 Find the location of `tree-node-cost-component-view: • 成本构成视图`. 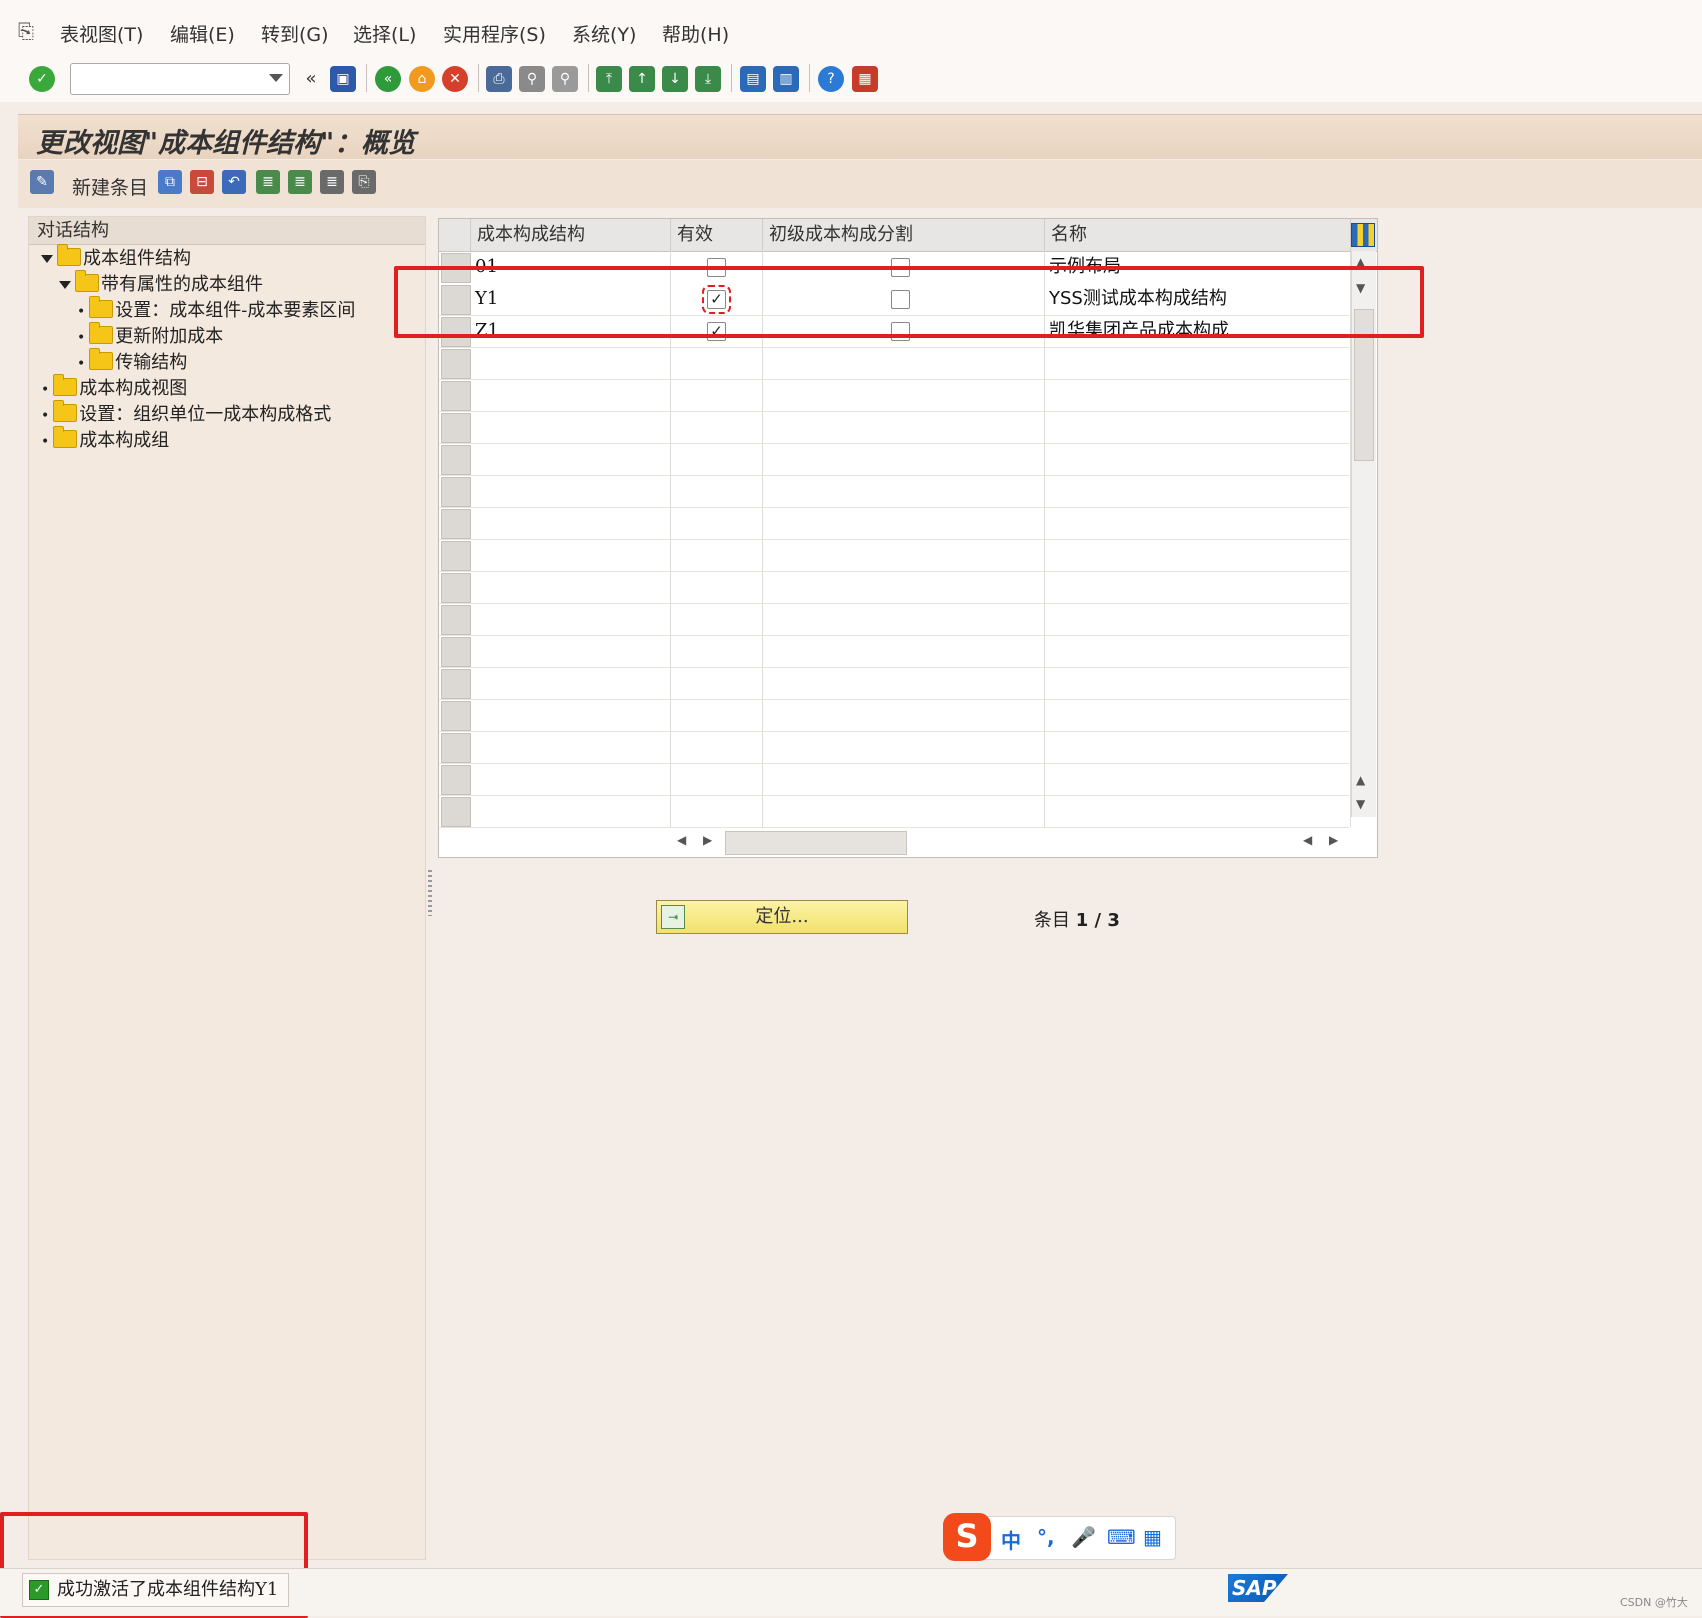

tree-node-cost-component-view: • 成本构成视图 is located at coordinates (114, 387).